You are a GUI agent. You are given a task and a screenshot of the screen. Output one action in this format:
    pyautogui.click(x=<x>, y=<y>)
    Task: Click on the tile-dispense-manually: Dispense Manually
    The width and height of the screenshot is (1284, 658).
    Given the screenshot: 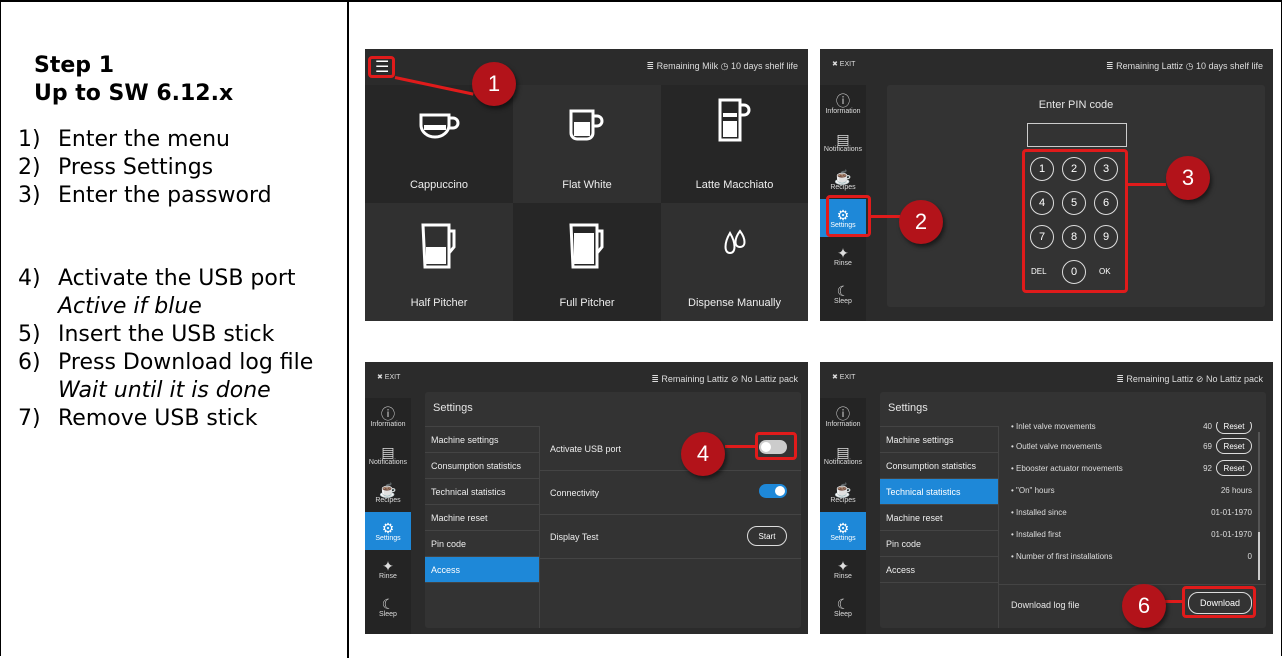 What is the action you would take?
    pyautogui.click(x=734, y=262)
    